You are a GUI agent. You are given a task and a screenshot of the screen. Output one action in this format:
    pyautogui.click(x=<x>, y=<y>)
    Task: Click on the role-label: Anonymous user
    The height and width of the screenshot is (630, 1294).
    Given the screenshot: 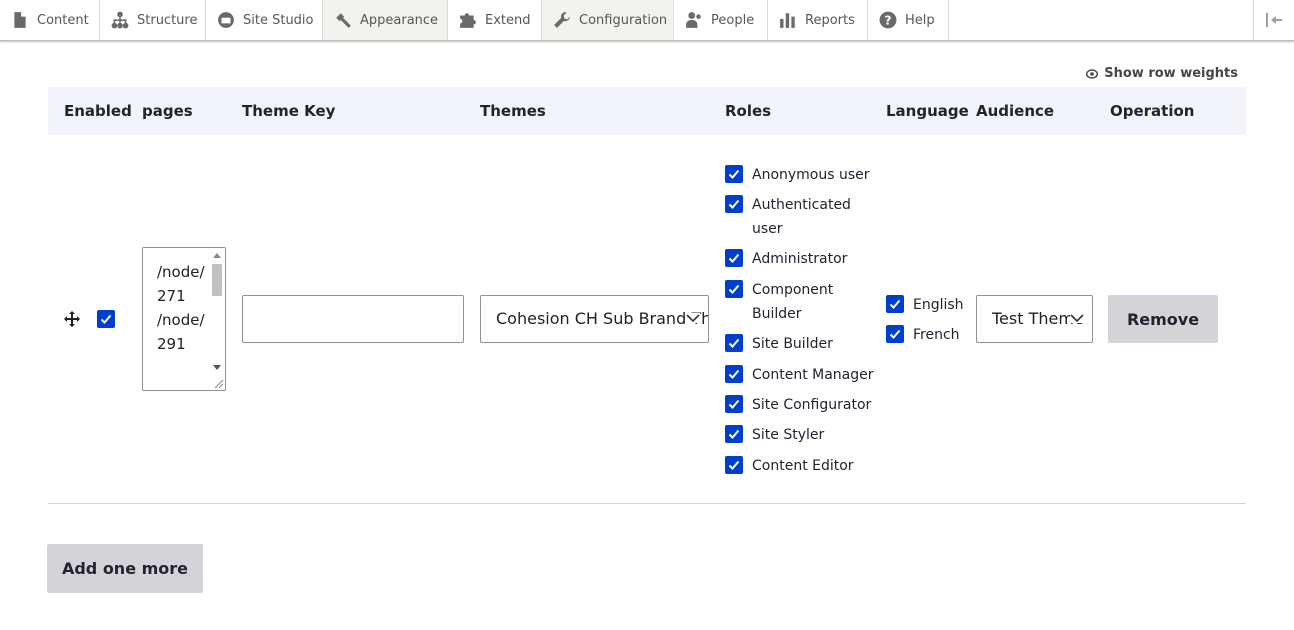 What is the action you would take?
    pyautogui.click(x=811, y=175)
    